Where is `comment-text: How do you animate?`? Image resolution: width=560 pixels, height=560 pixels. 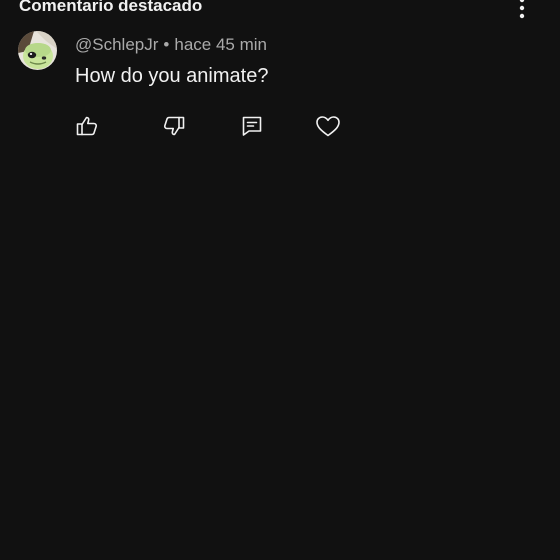
comment-text: How do you animate? is located at coordinates (172, 76).